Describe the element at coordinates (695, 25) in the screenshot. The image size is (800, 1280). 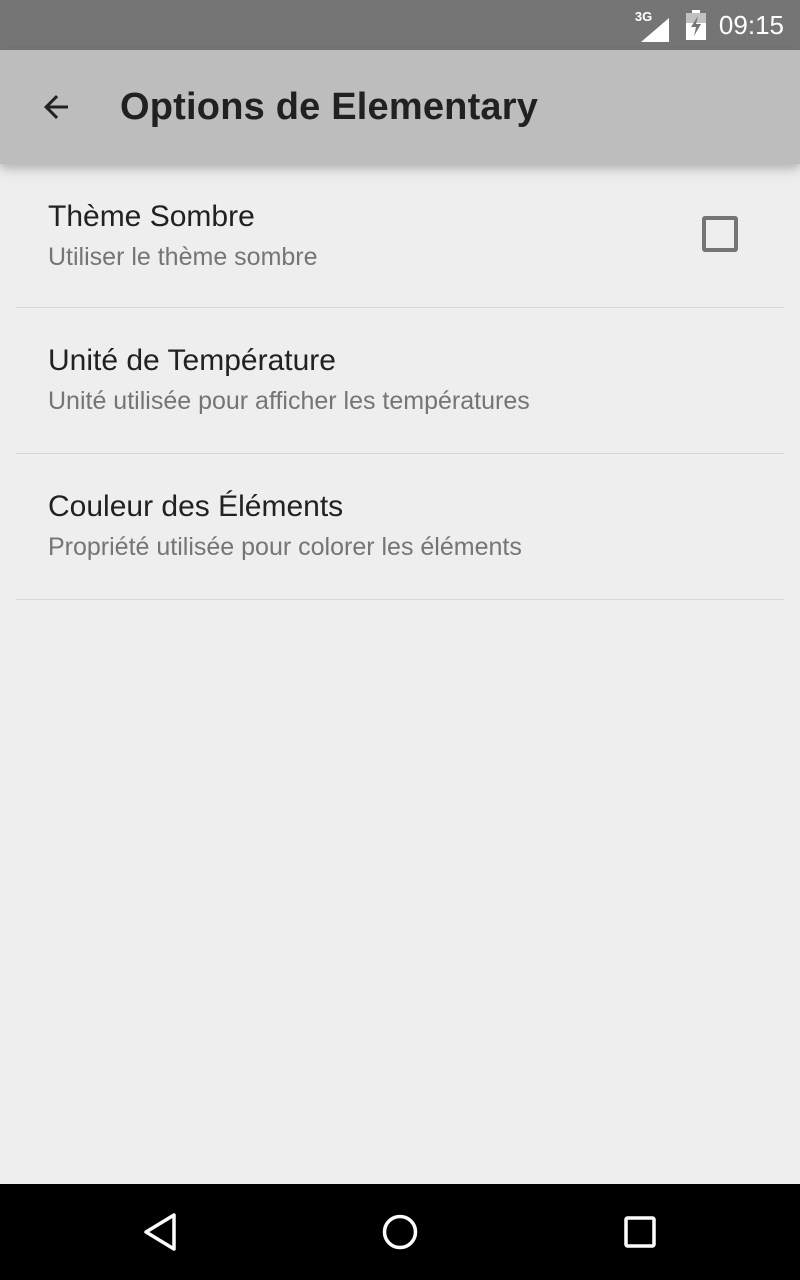
I see `battery-charging-icon` at that location.